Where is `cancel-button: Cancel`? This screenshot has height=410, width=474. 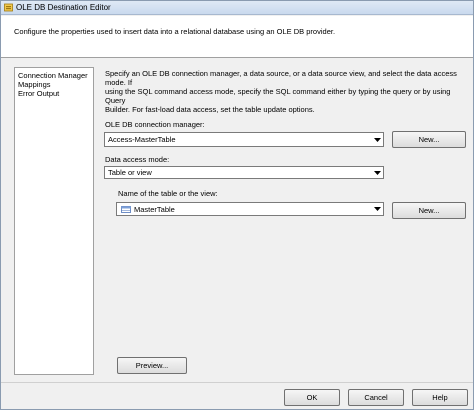
cancel-button: Cancel is located at coordinates (376, 397).